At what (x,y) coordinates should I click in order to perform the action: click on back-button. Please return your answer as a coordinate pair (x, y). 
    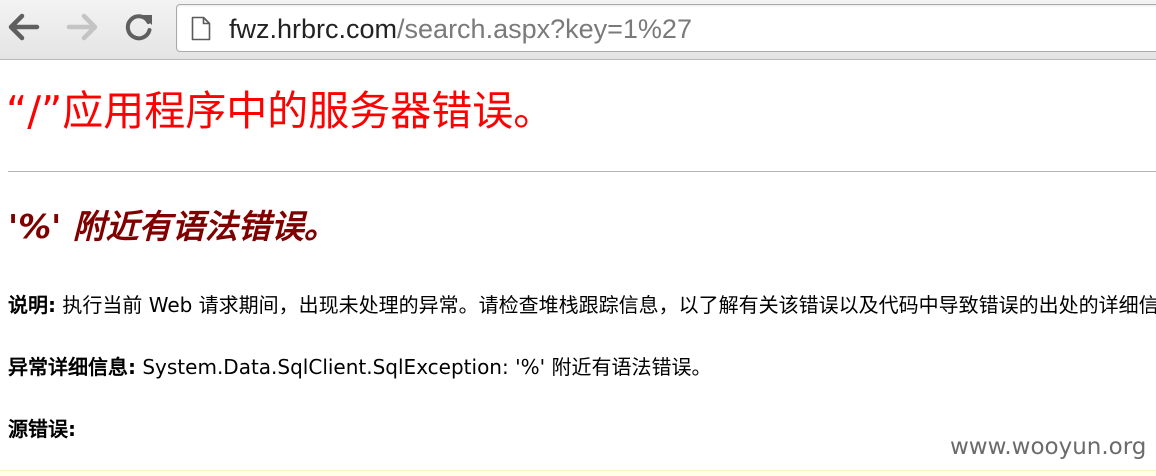
    Looking at the image, I should click on (23, 27).